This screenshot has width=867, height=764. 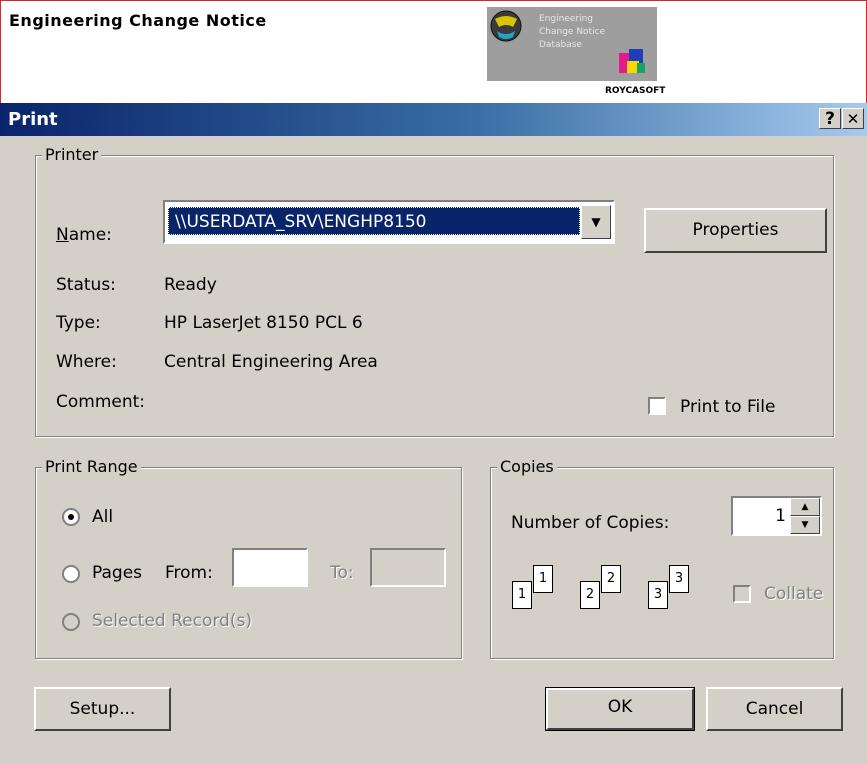 I want to click on close-icon: ✕, so click(x=853, y=119).